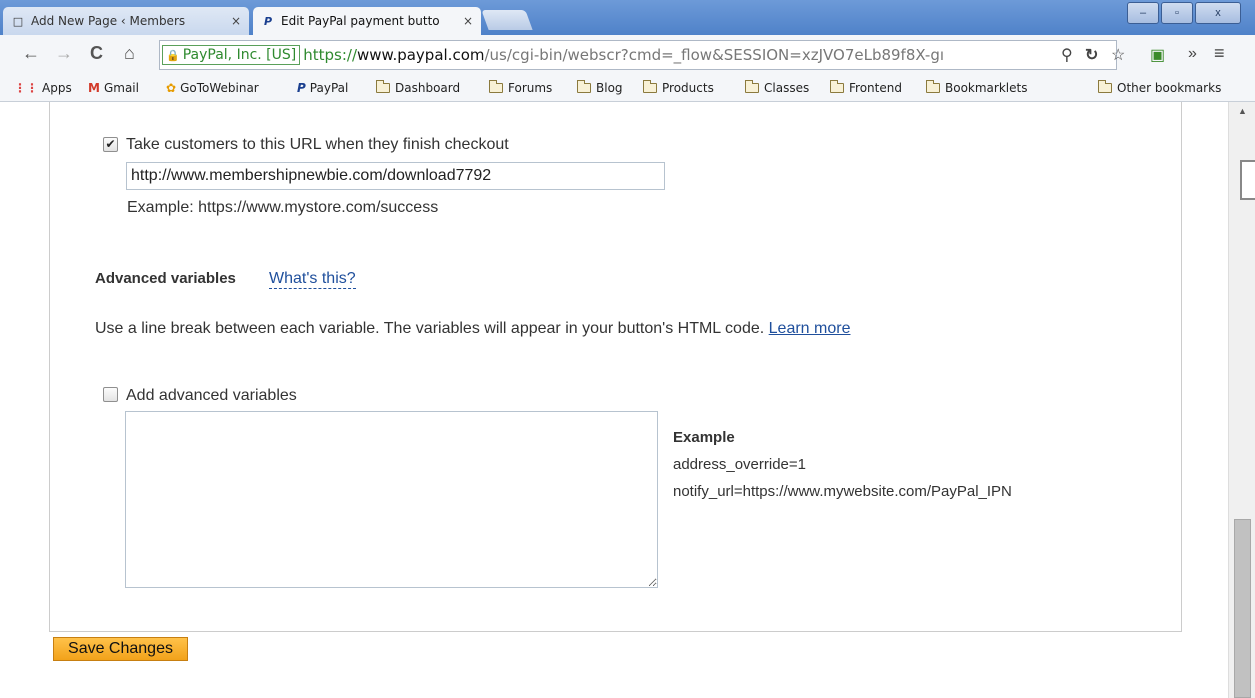 The width and height of the screenshot is (1255, 698). Describe the element at coordinates (18, 21) in the screenshot. I see `page-icon: □` at that location.